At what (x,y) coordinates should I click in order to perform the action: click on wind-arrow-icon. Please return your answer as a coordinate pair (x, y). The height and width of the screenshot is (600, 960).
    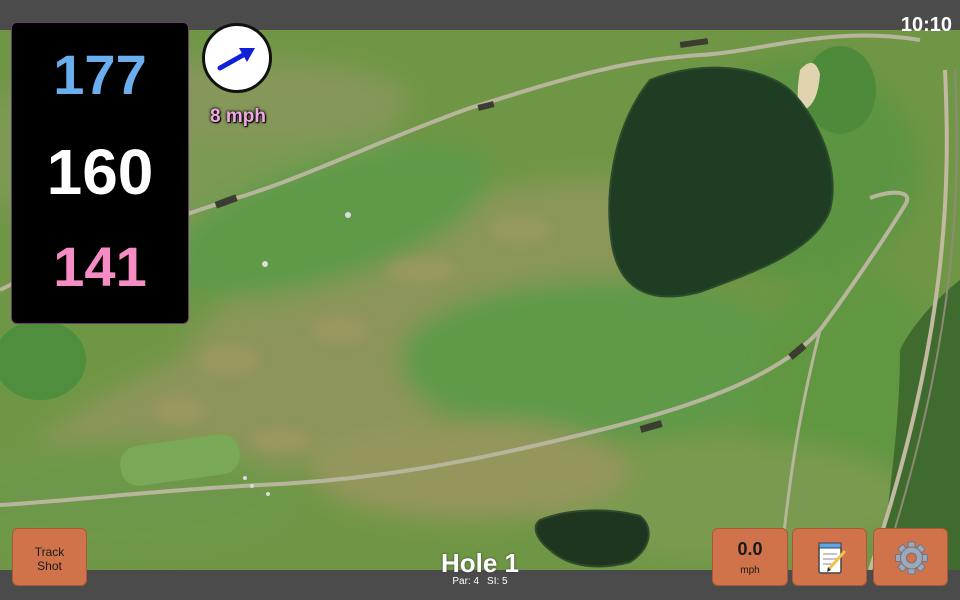
    Looking at the image, I should click on (236, 59).